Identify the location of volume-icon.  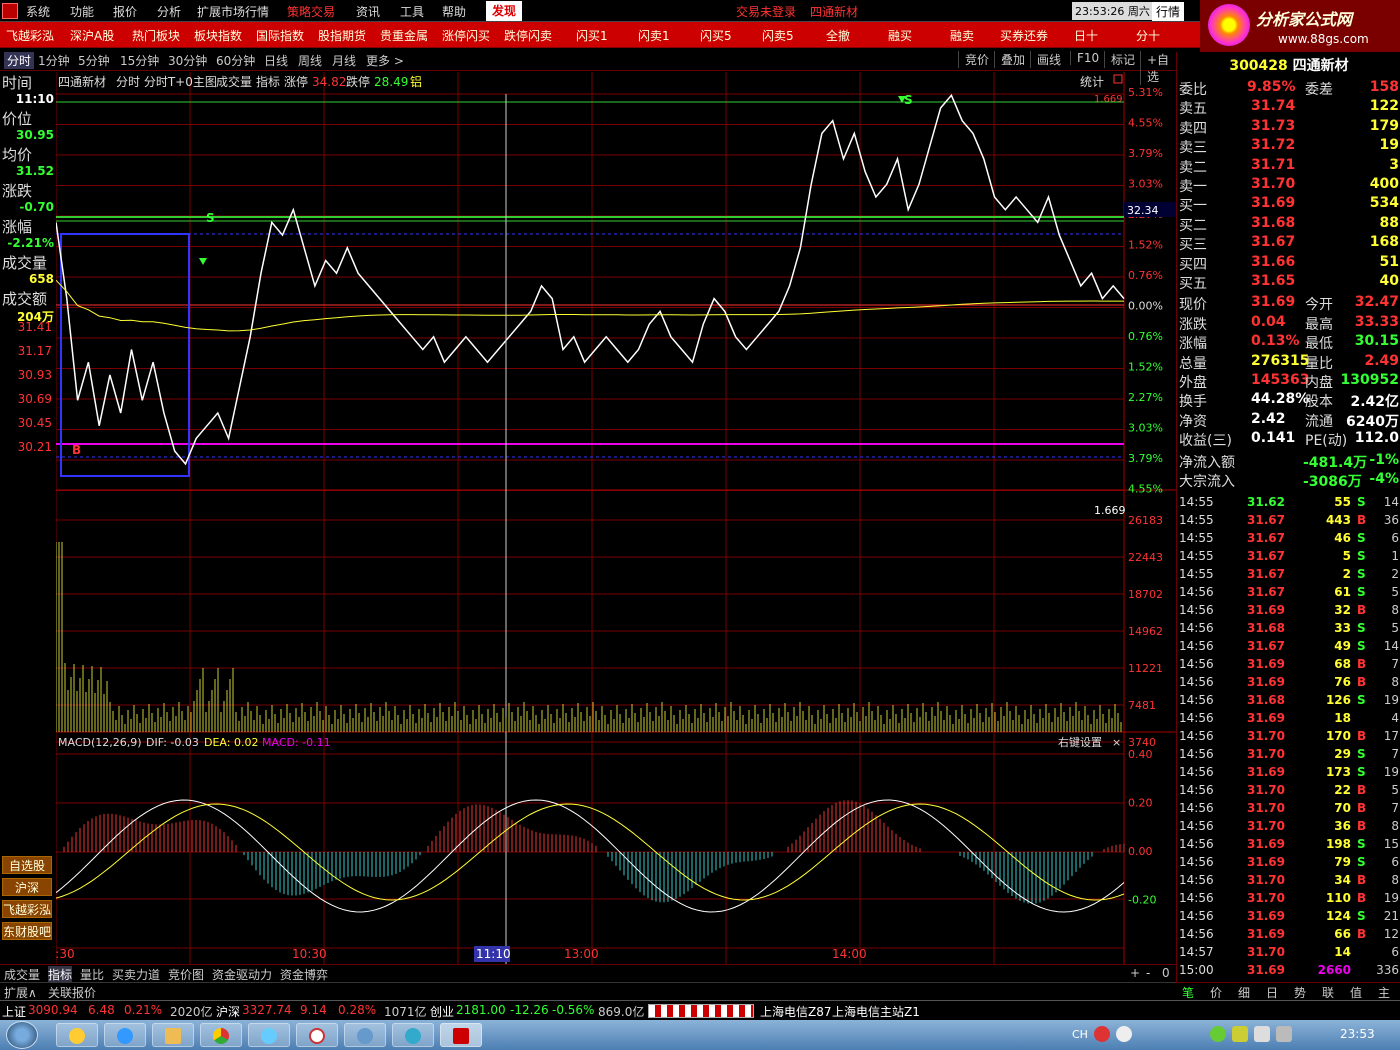
(1284, 1034).